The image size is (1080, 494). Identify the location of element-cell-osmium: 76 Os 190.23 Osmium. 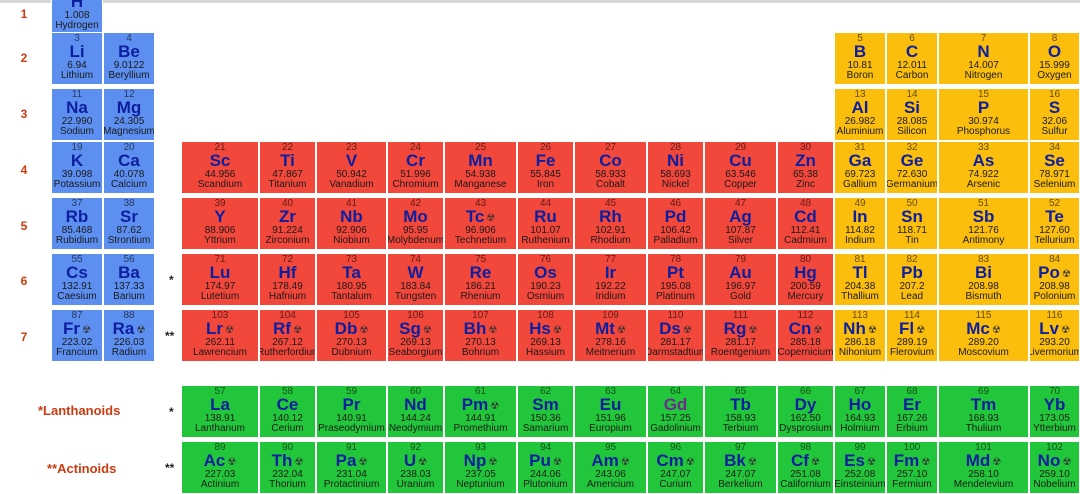
(545, 279).